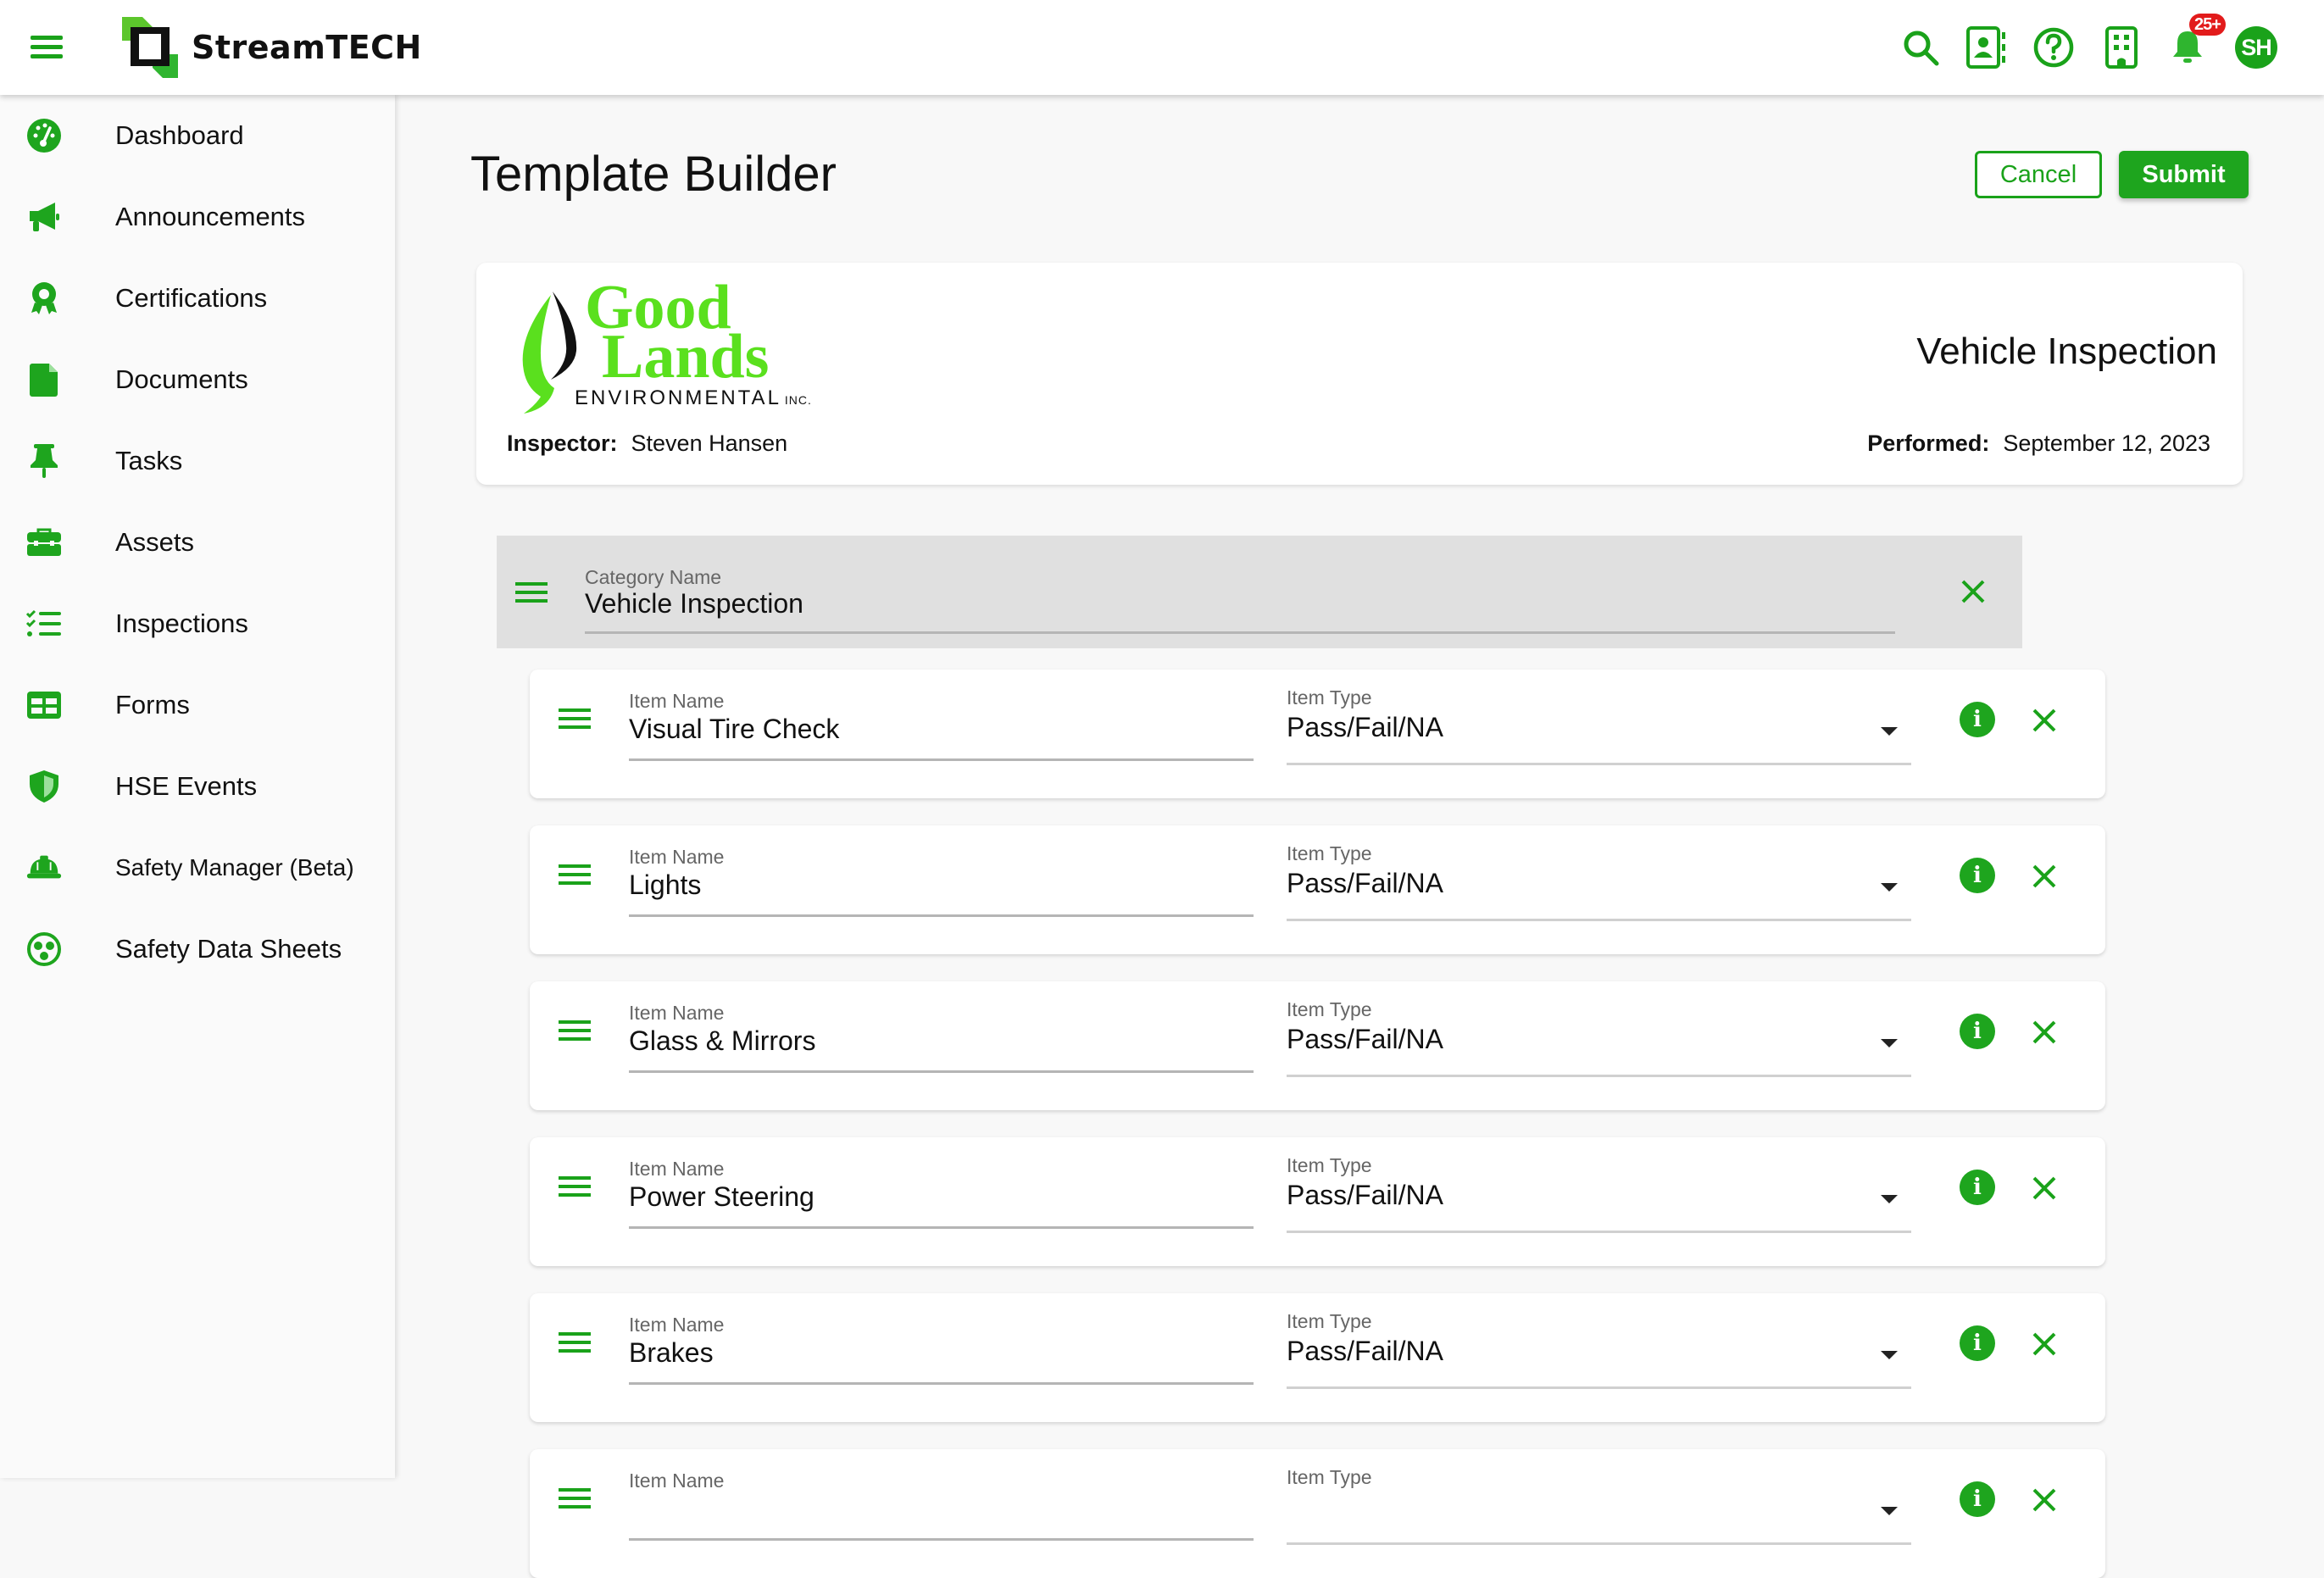 Image resolution: width=2324 pixels, height=1578 pixels. Describe the element at coordinates (197, 542) in the screenshot. I see `sidebar-item-assets: Assets` at that location.